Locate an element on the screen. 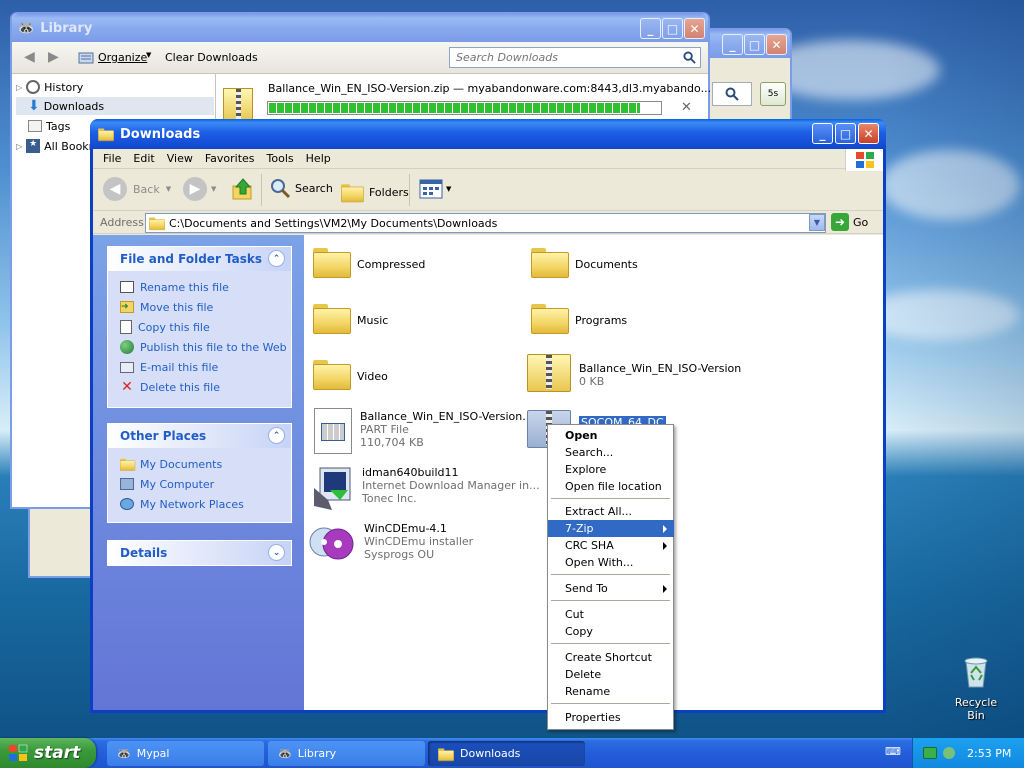  context-copy: Copy is located at coordinates (611, 631).